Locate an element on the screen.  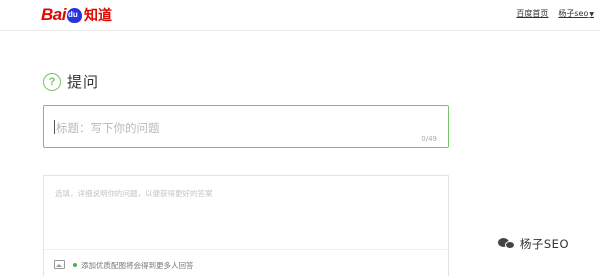
chevron-down-icon: ▼ is located at coordinates (591, 14).